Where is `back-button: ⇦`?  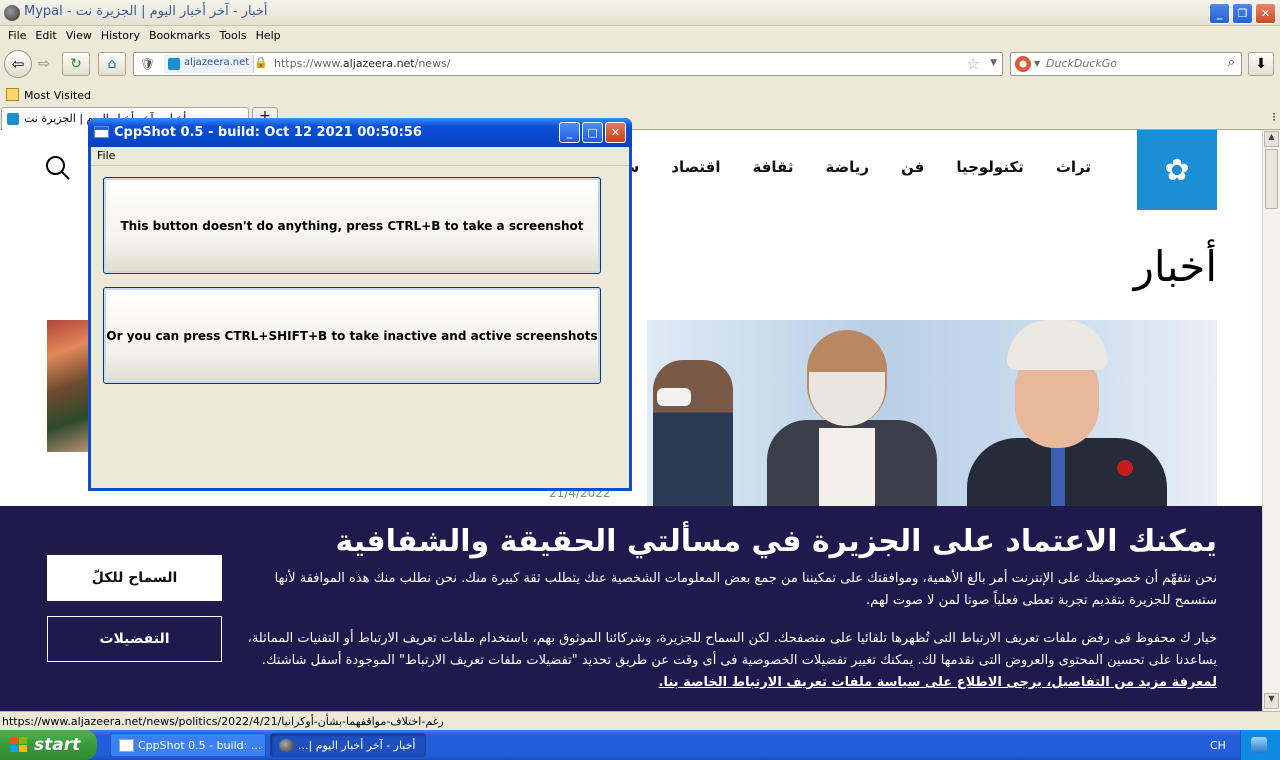
back-button: ⇦ is located at coordinates (18, 64).